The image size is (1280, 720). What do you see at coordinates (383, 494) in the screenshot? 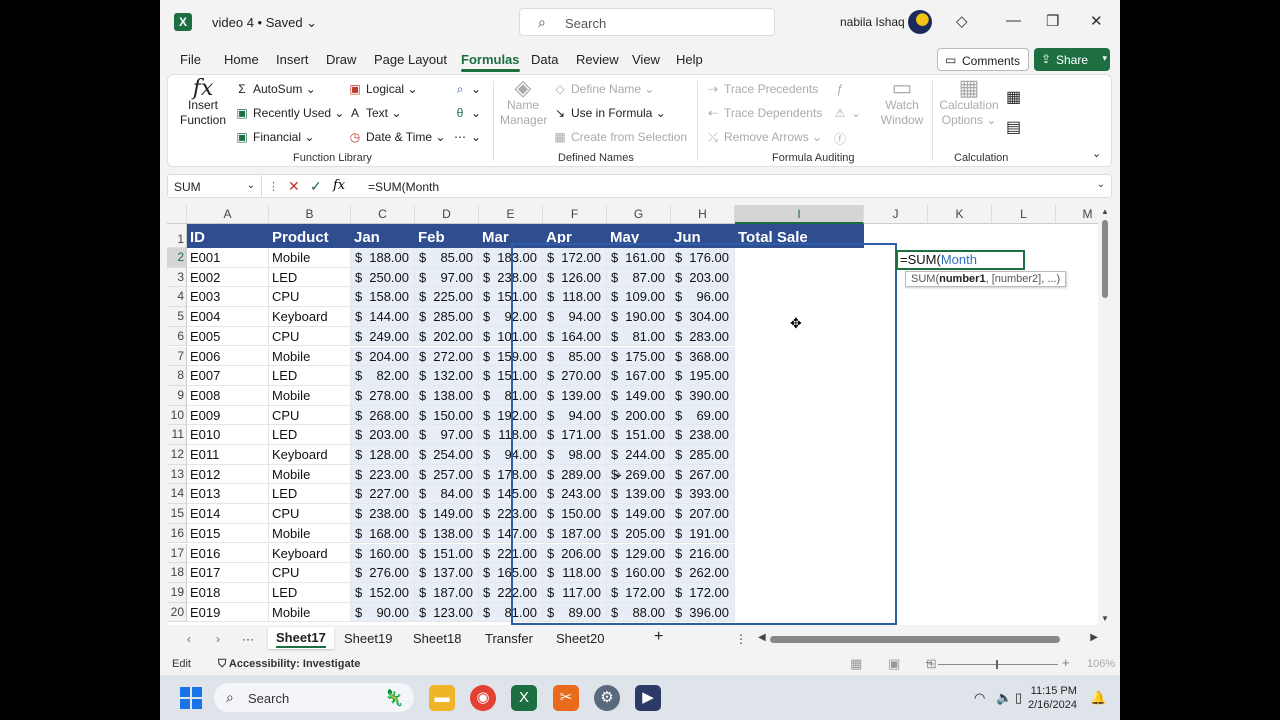
I see `cell-month-value: $227.00` at bounding box center [383, 494].